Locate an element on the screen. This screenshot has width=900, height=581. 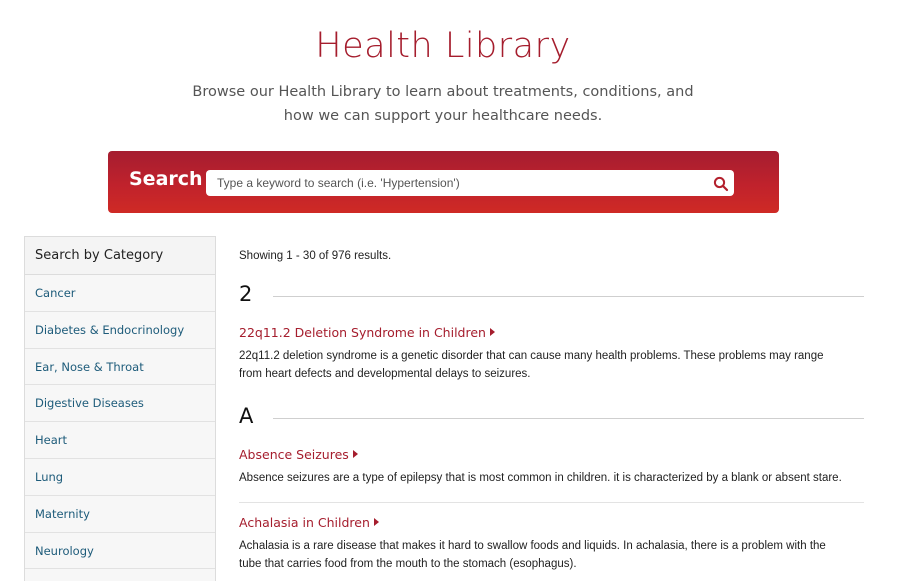
sidebar-heading: Search by Category is located at coordinates (120, 256).